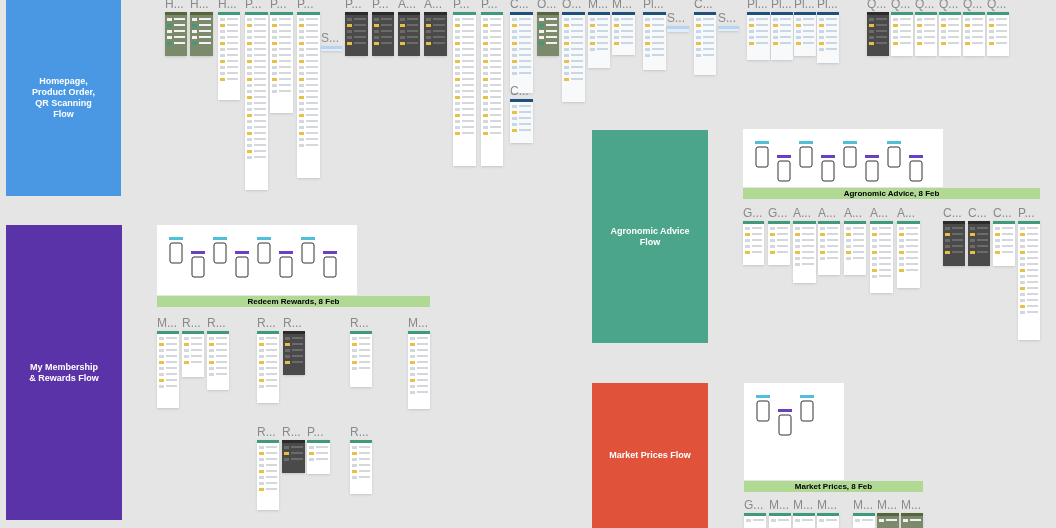 The height and width of the screenshot is (528, 1056). What do you see at coordinates (63, 98) in the screenshot?
I see `section-title: Homepage, Product Order, QR Scanning Flow` at bounding box center [63, 98].